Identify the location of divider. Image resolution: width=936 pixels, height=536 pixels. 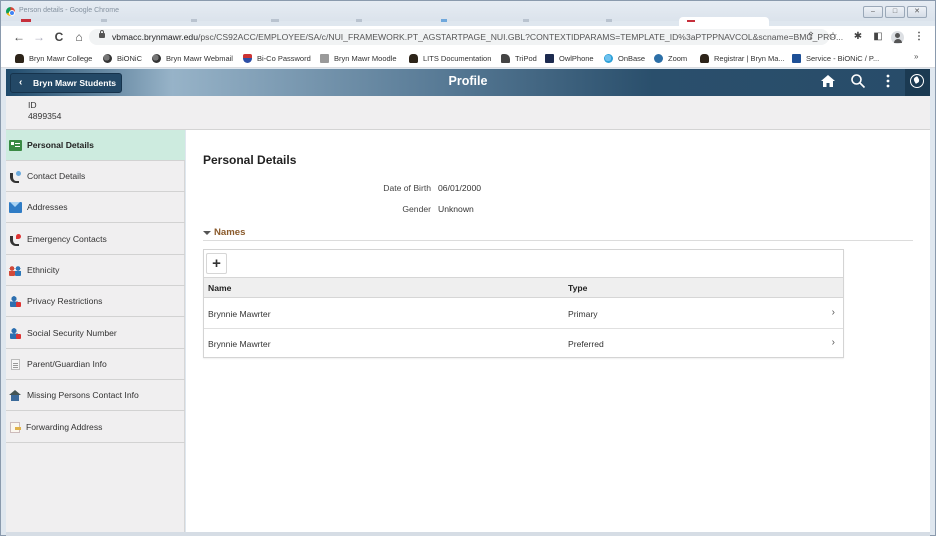
(558, 240).